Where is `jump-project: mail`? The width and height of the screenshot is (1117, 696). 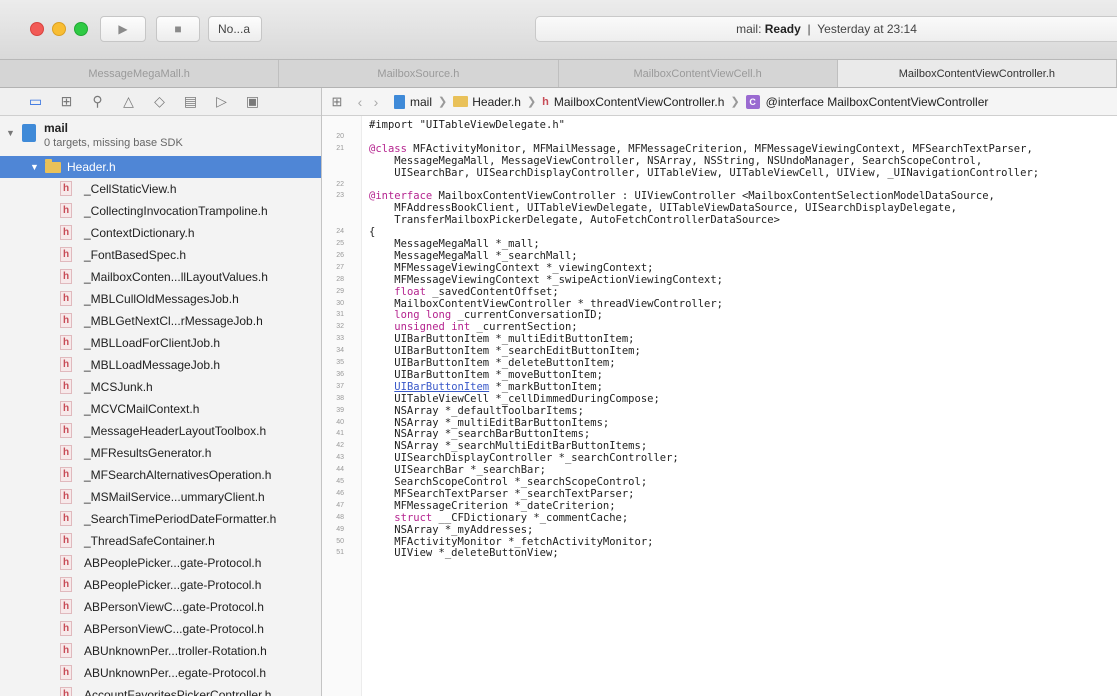
jump-project: mail is located at coordinates (421, 102).